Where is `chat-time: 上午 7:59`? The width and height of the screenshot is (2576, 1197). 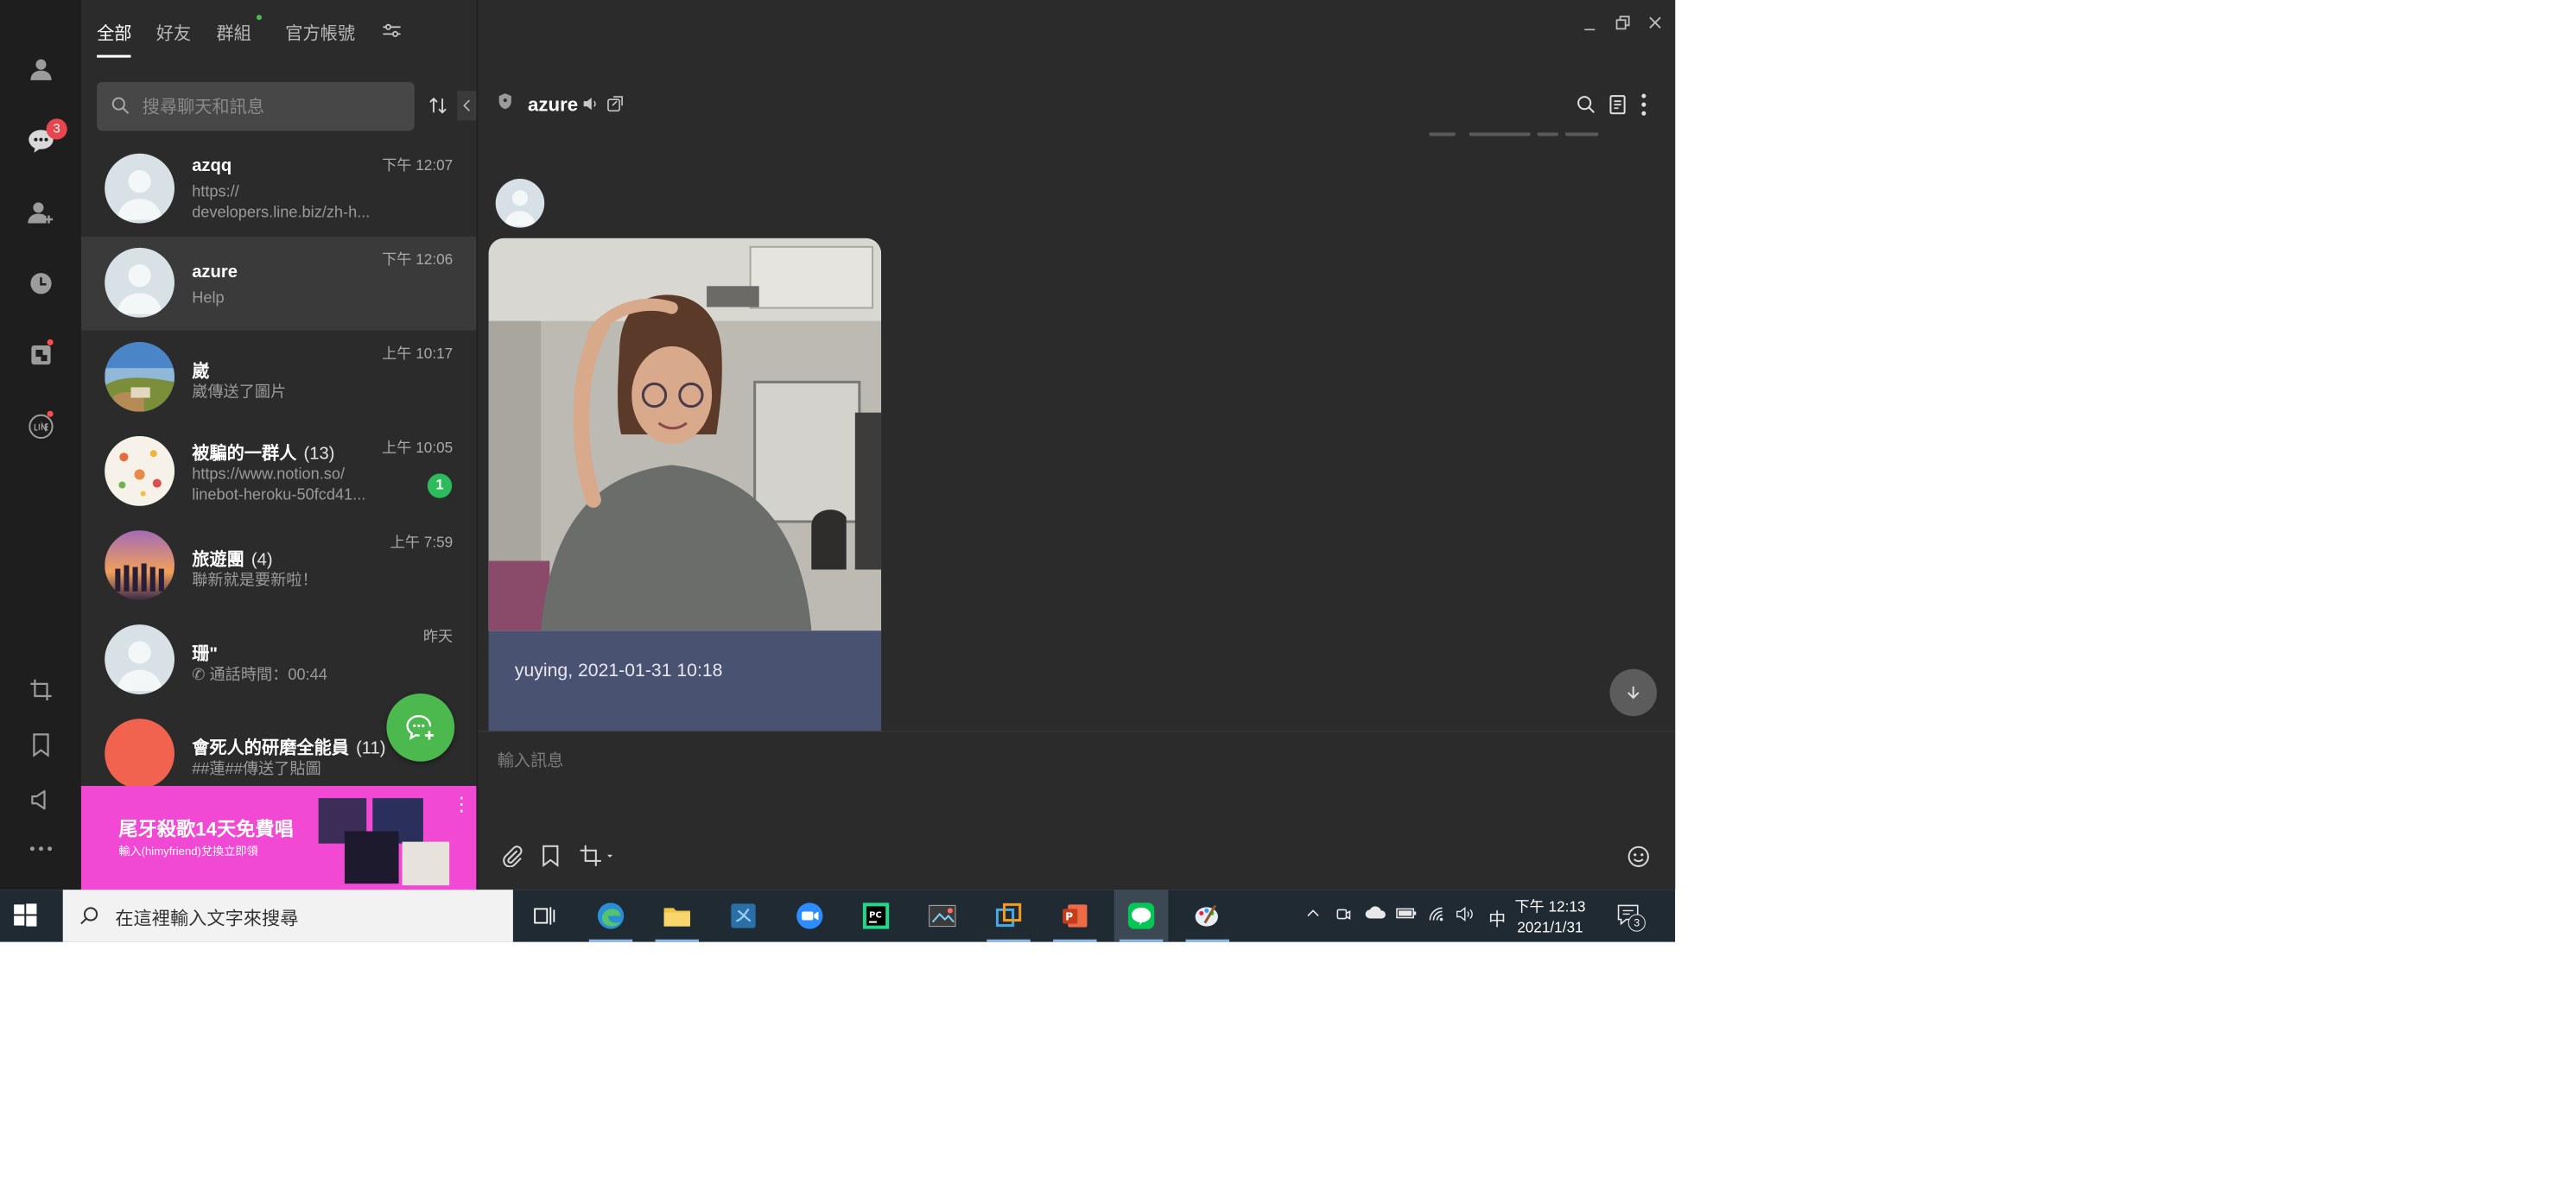 chat-time: 上午 7:59 is located at coordinates (422, 542).